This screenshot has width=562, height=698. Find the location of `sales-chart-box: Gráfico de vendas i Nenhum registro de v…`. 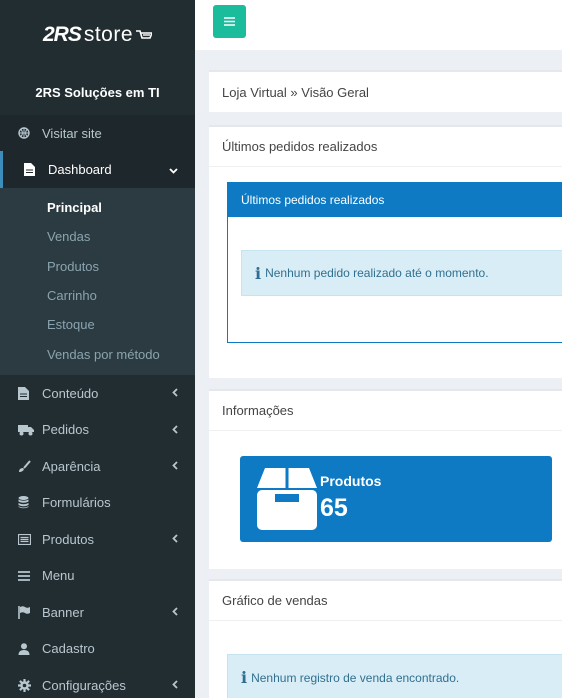

sales-chart-box: Gráfico de vendas i Nenhum registro de v… is located at coordinates (385, 638).